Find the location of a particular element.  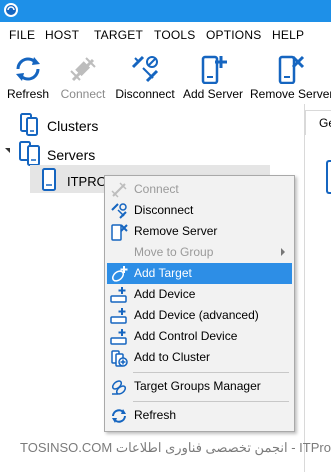

ctx-add-device: Add Device is located at coordinates (199, 294).